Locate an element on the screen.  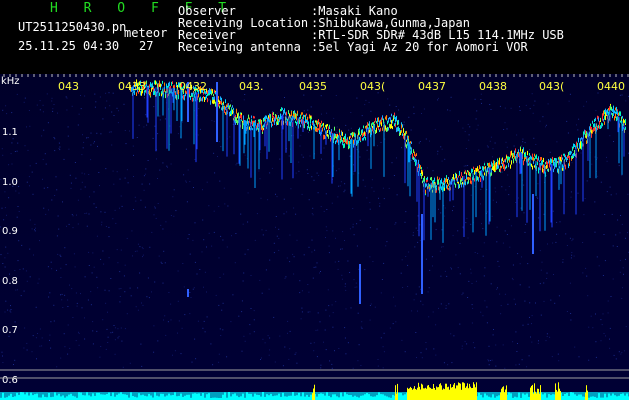
datetime-text: 25.11.25 04:30 is located at coordinates (69, 46).